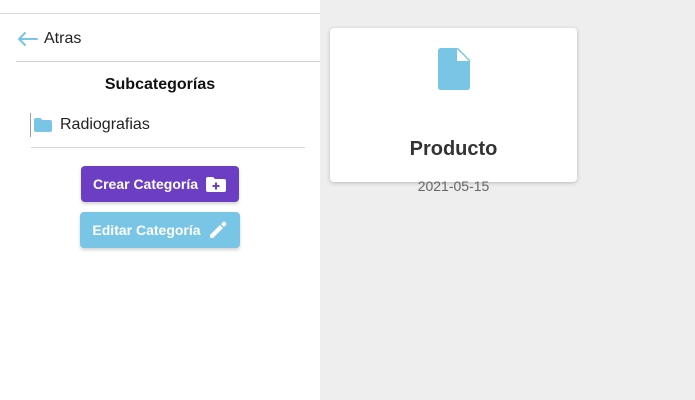  Describe the element at coordinates (168, 147) in the screenshot. I see `subcategory-divider` at that location.